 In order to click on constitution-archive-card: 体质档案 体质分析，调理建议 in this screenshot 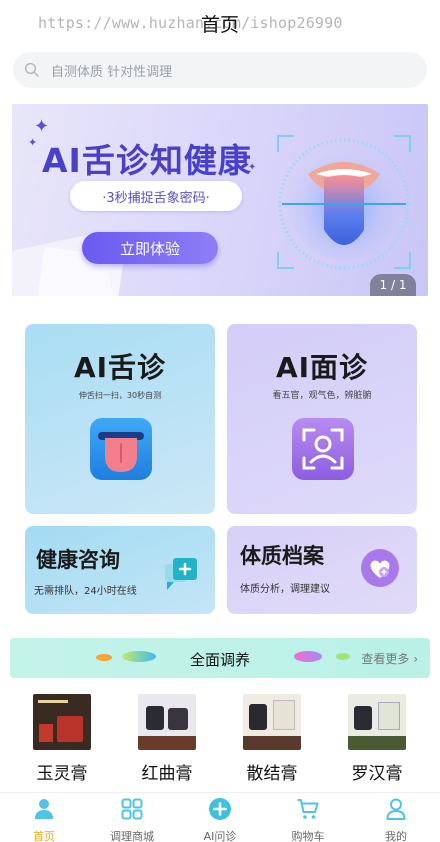, I will do `click(322, 570)`.